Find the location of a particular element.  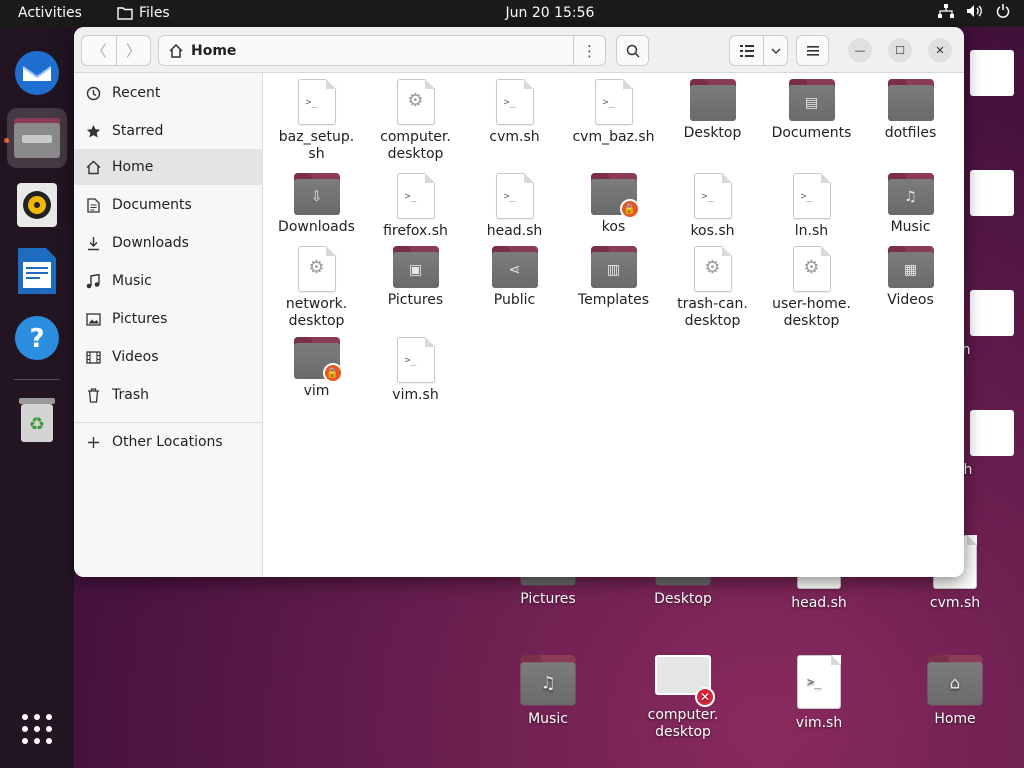

music-icon is located at coordinates (93, 281).